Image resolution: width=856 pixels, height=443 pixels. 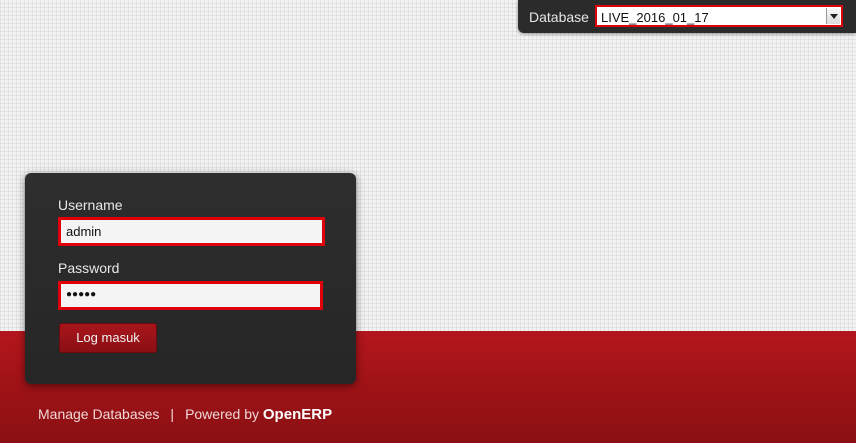 What do you see at coordinates (559, 17) in the screenshot?
I see `database-label: Database` at bounding box center [559, 17].